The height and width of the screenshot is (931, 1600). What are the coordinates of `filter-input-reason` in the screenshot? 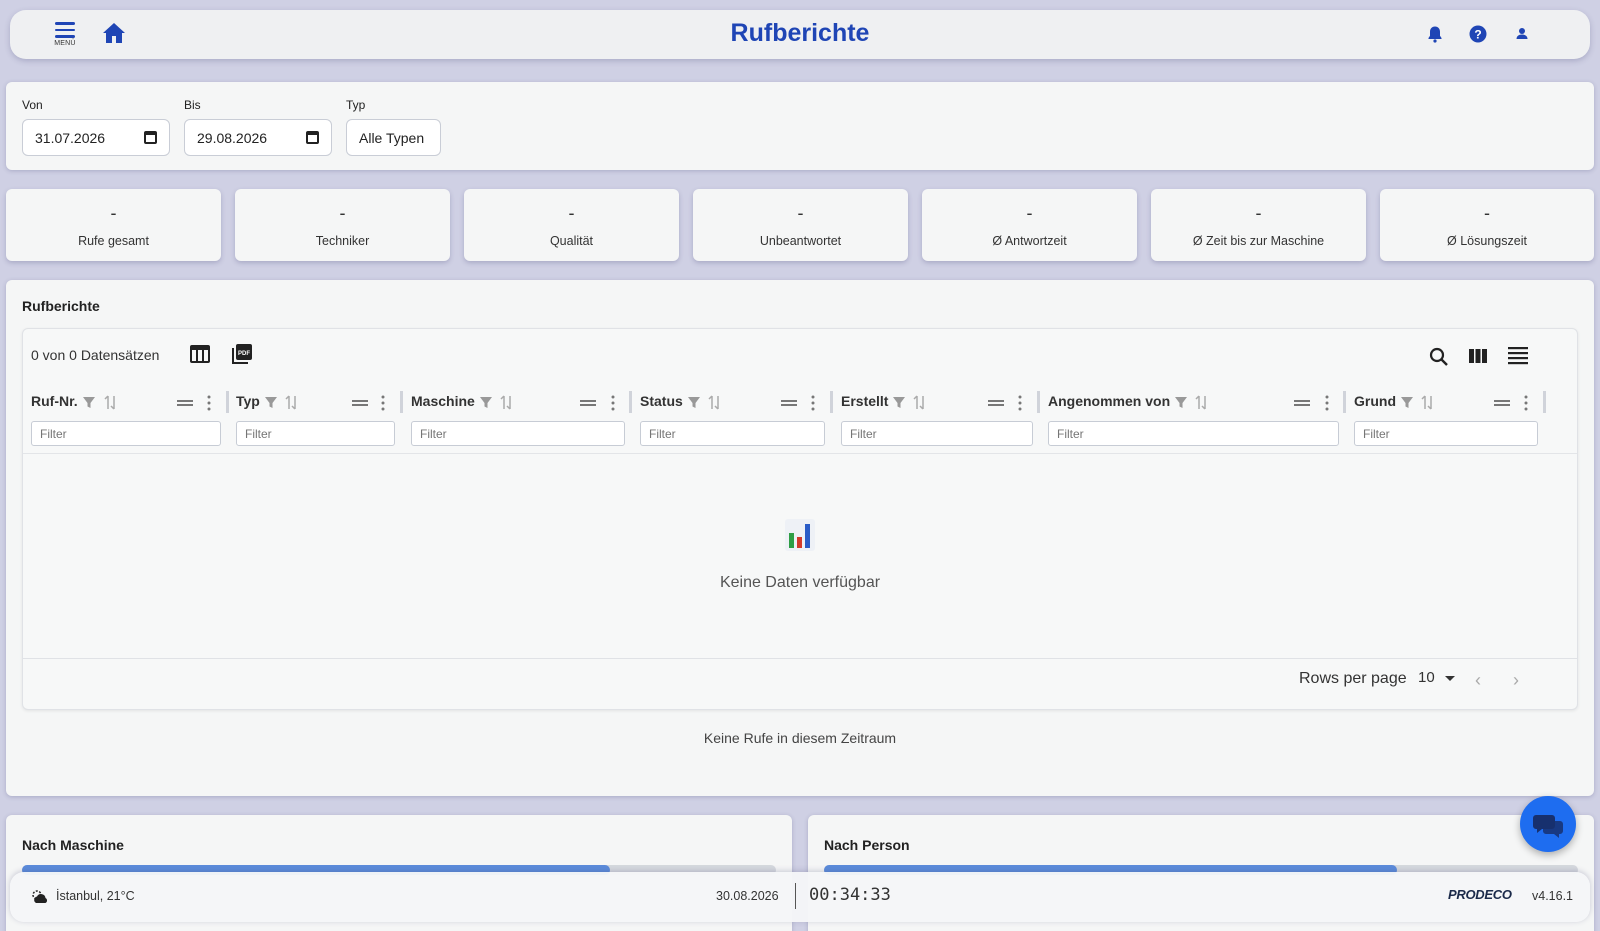 It's located at (1446, 433).